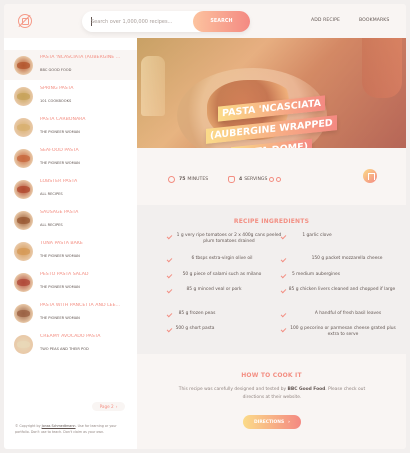  What do you see at coordinates (214, 289) in the screenshot?
I see `ingredient-item: 85 g minced veal or pork` at bounding box center [214, 289].